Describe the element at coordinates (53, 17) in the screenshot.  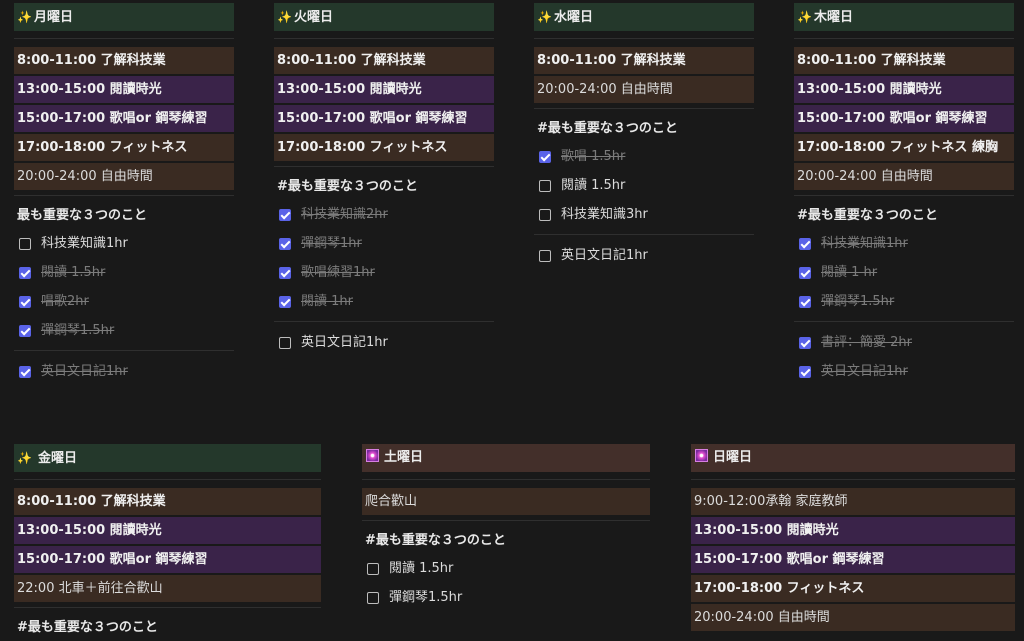
I see `day-header-label: 月曜日` at that location.